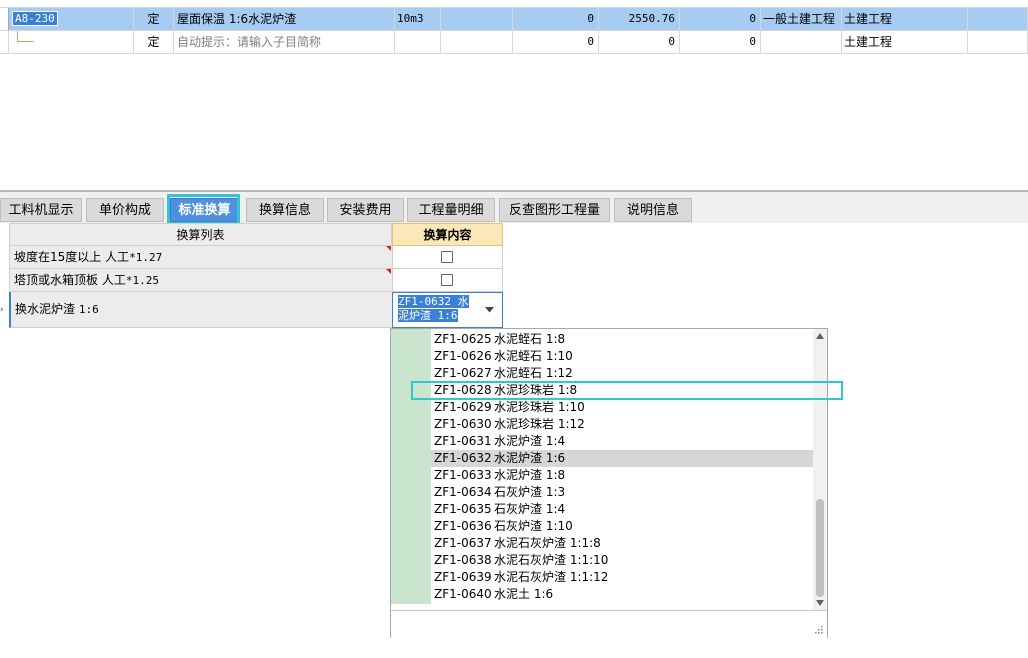 Image resolution: width=1028 pixels, height=658 pixels. Describe the element at coordinates (200, 257) in the screenshot. I see `conversion-row: 坡度在15度以上 人工*1.27` at that location.